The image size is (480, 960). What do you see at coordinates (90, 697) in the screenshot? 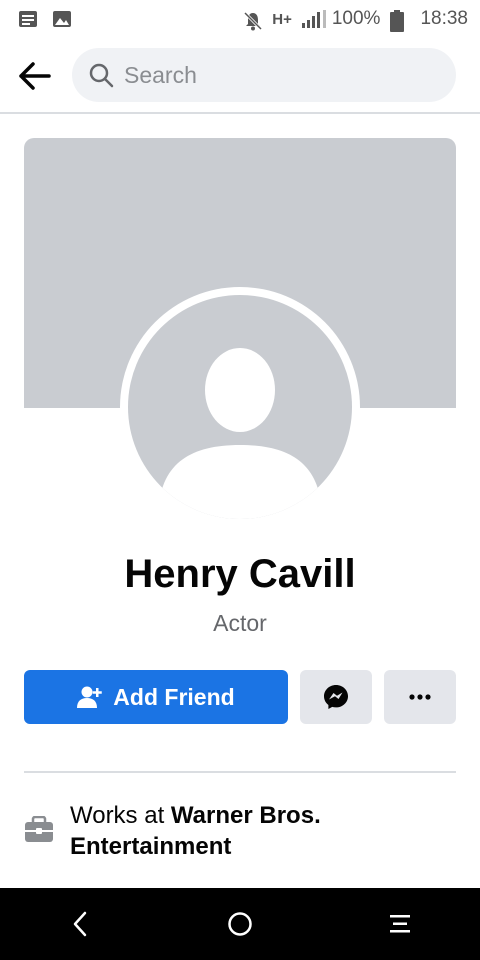
I see `add-person-icon` at bounding box center [90, 697].